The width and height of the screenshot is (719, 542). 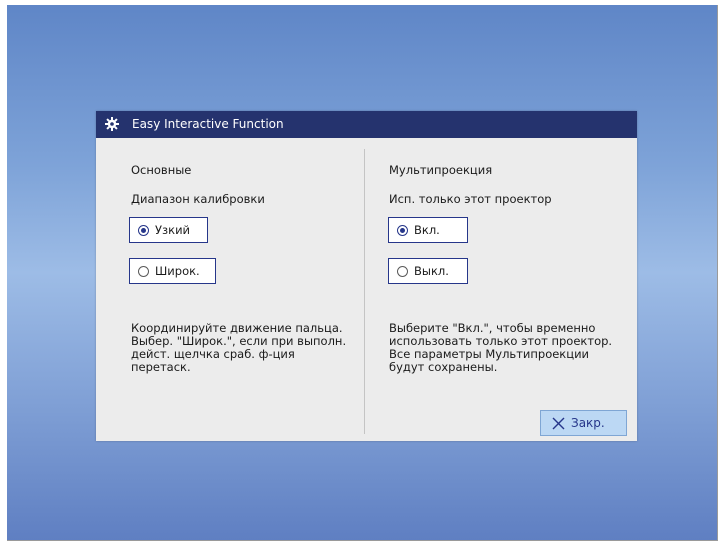 I want to click on option-on: Вкл., so click(x=428, y=230).